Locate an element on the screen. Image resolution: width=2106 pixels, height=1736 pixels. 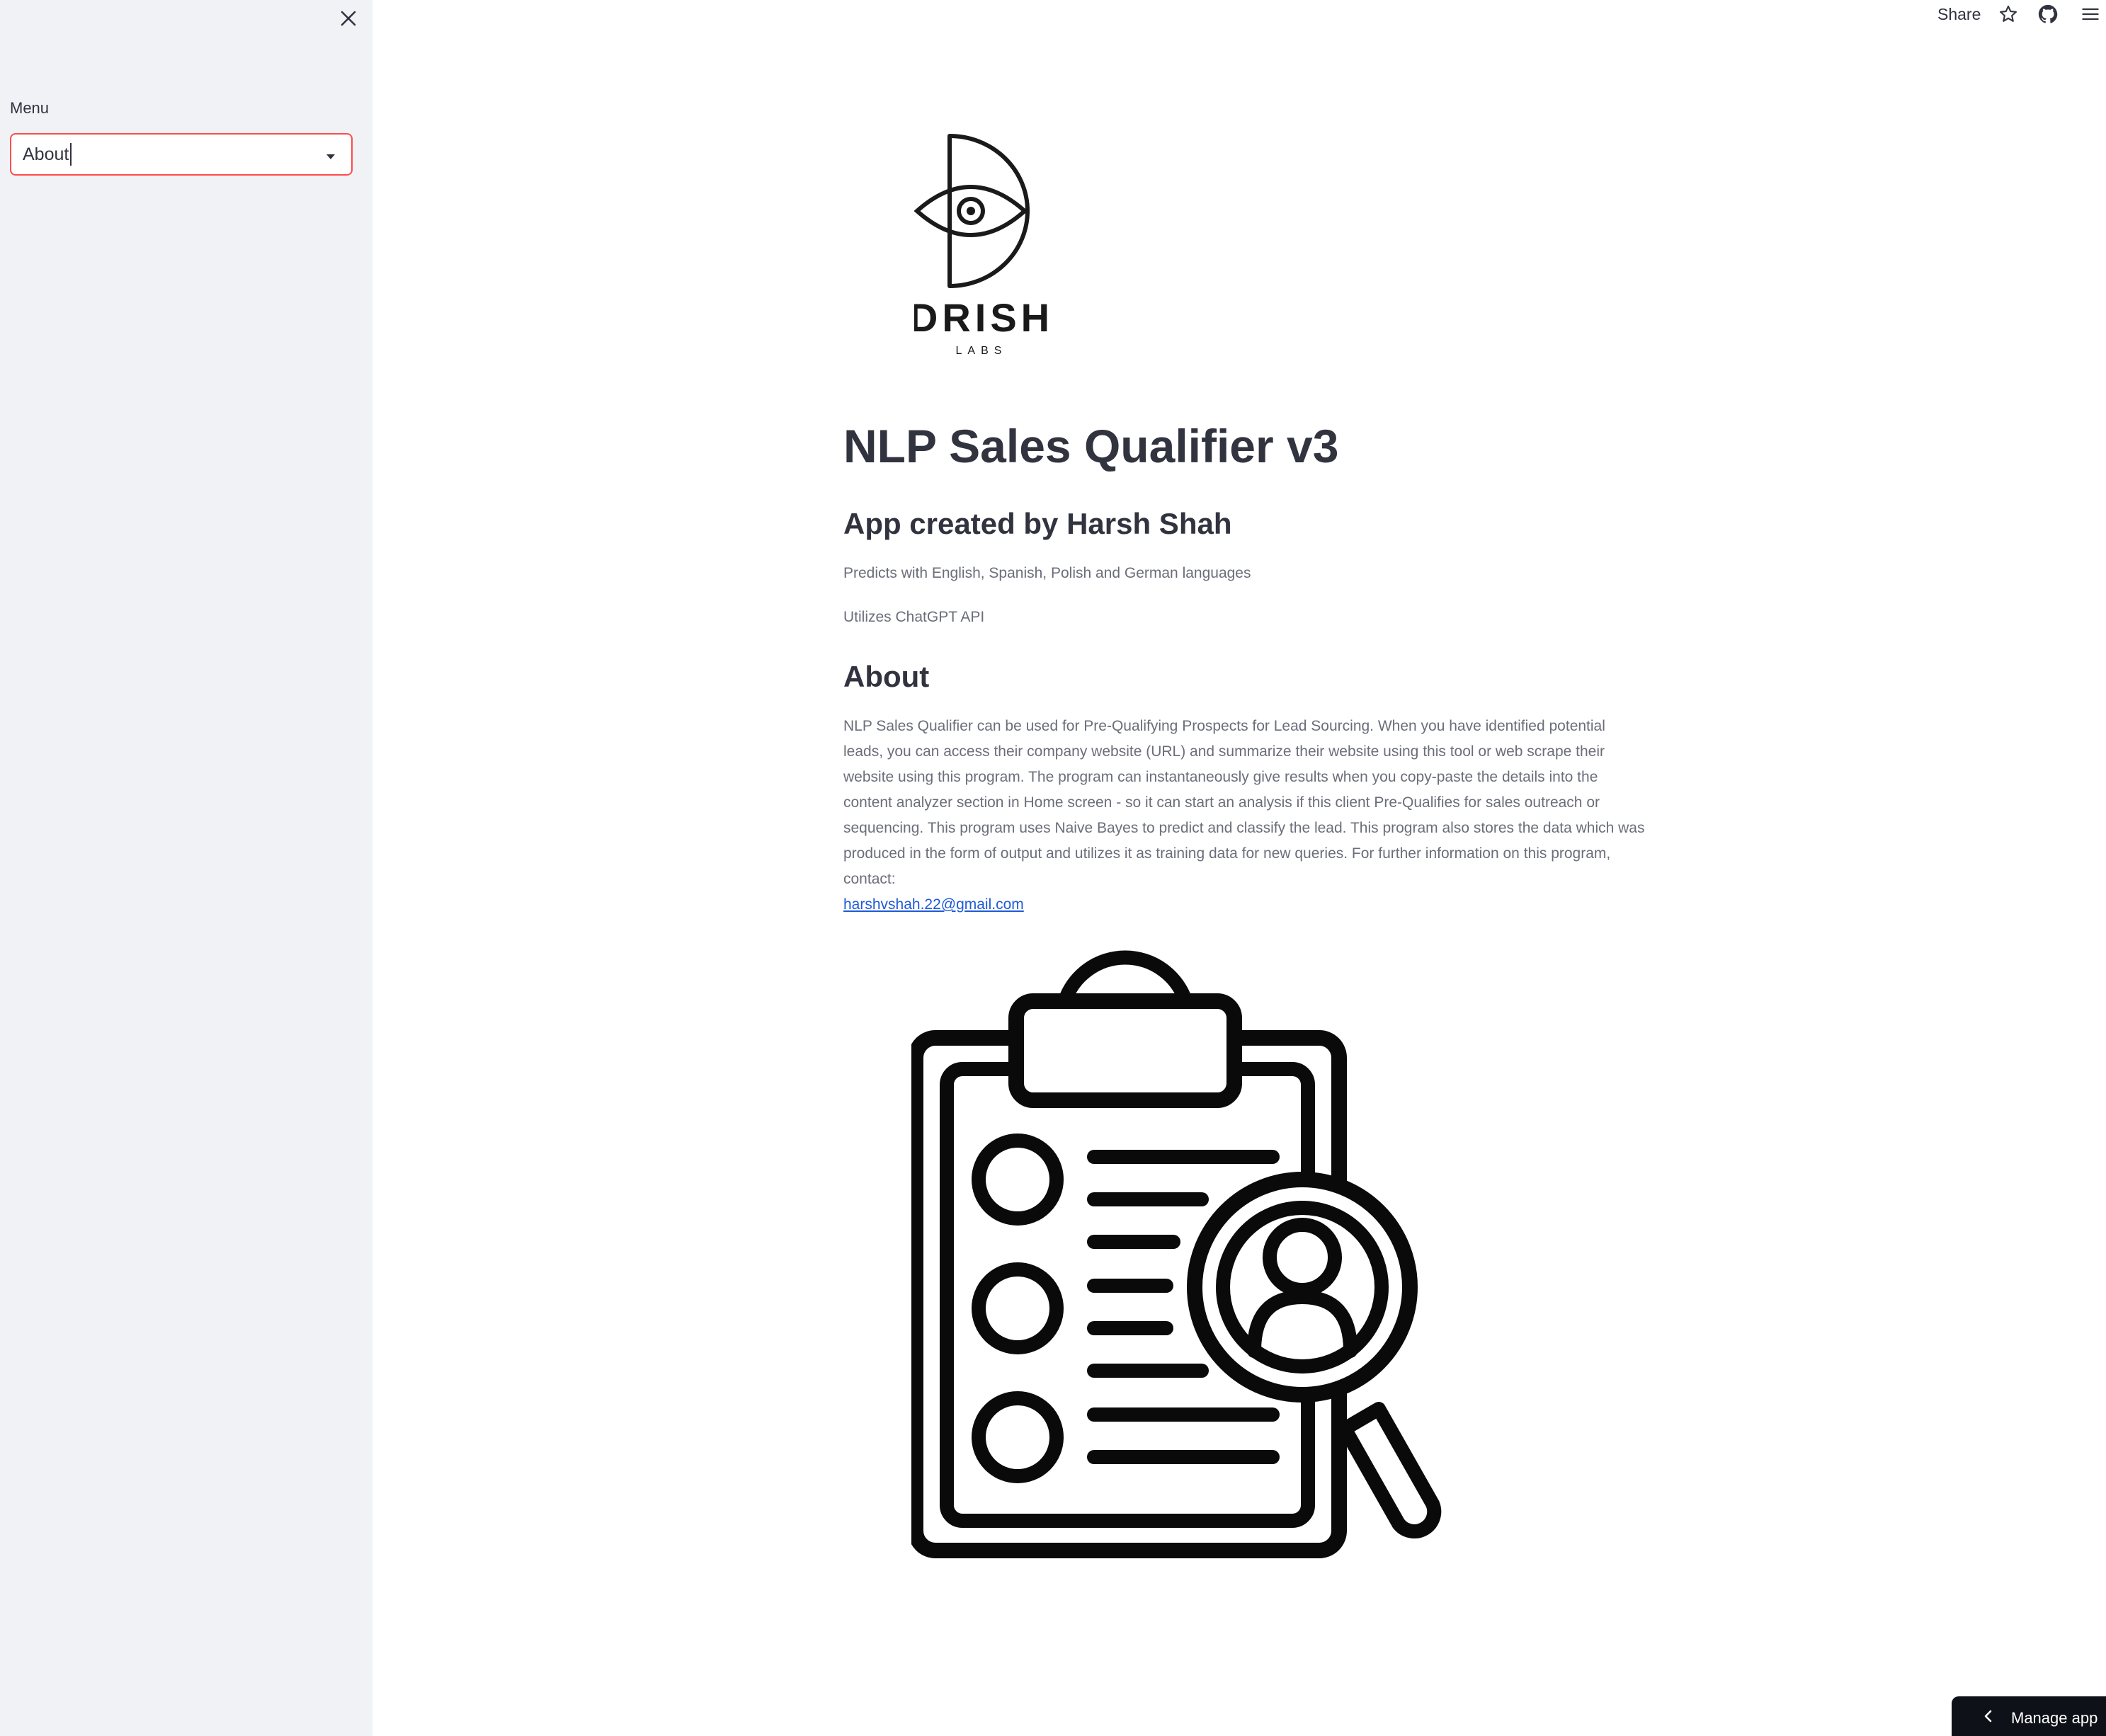
logo-wordmark: DRISH is located at coordinates (981, 318).